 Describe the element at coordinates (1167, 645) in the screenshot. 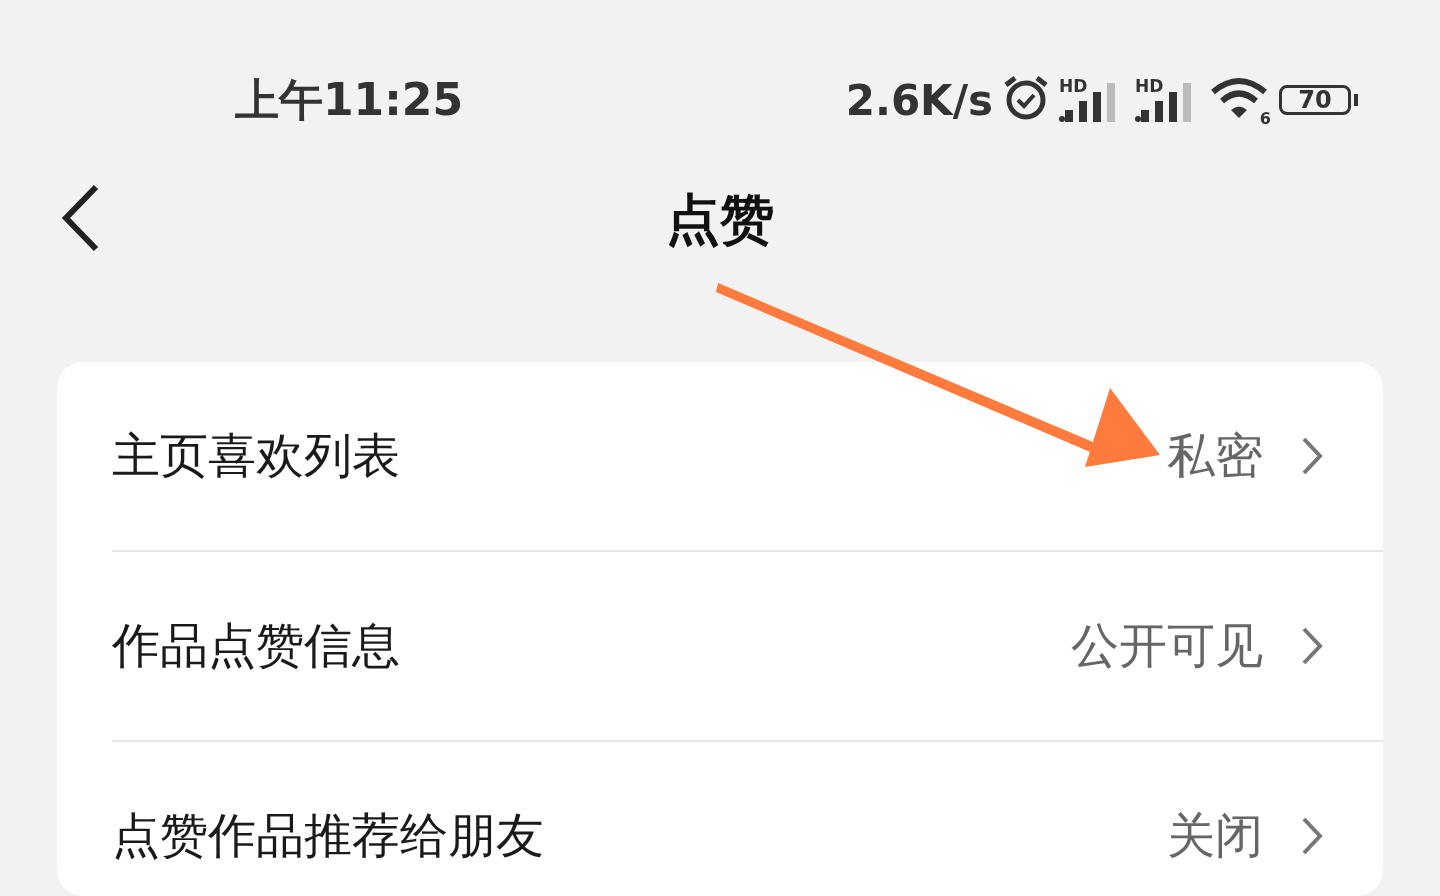

I see `setting-value: 公开可见` at that location.